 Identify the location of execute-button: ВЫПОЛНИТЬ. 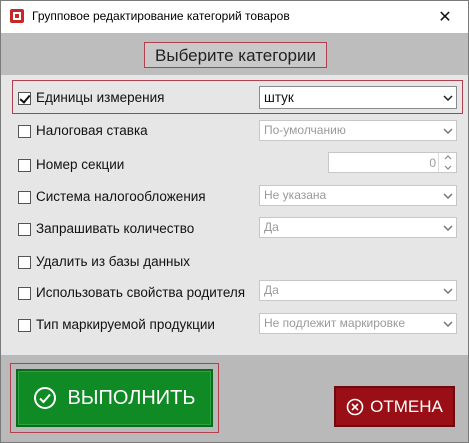
(114, 398).